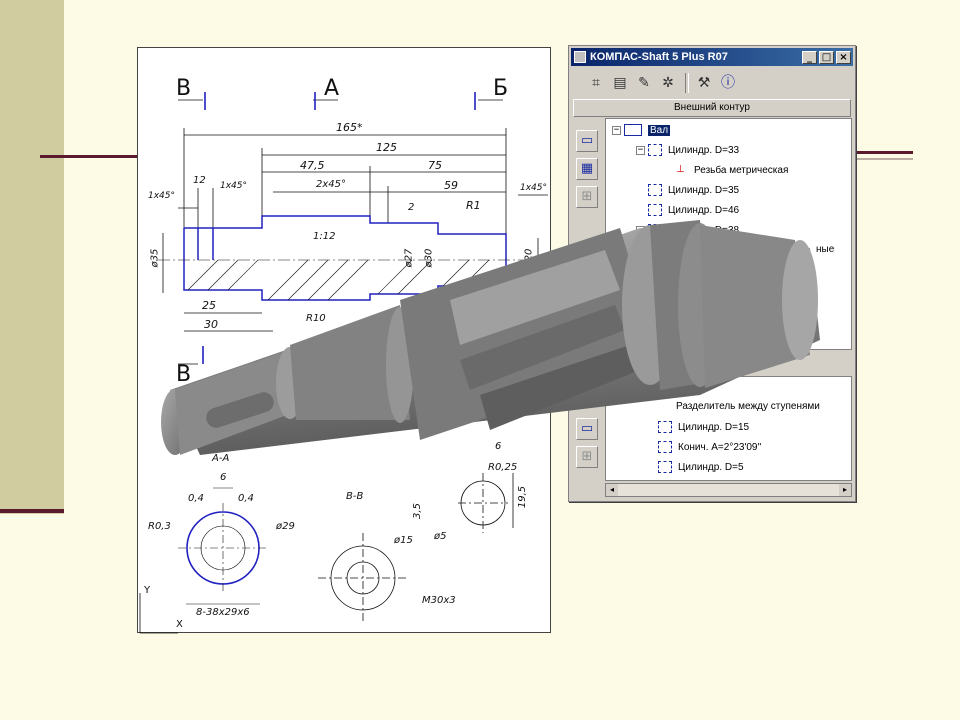 This screenshot has width=960, height=720. I want to click on dim-spline: 8-38x29x6, so click(223, 612).